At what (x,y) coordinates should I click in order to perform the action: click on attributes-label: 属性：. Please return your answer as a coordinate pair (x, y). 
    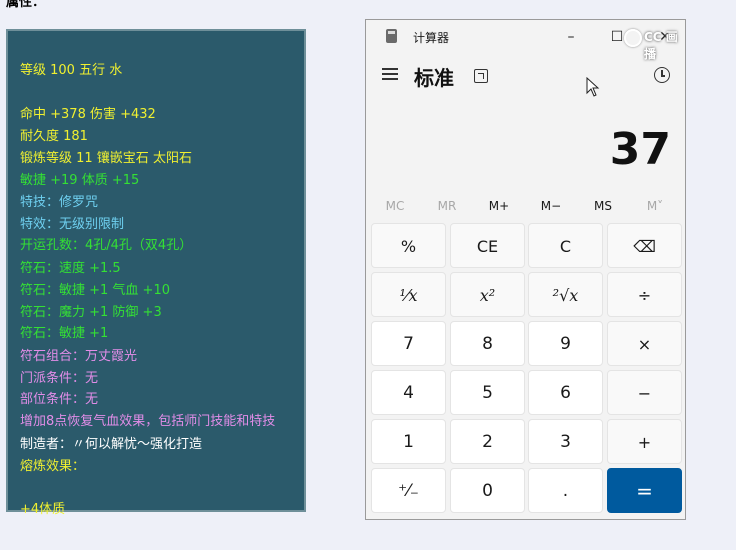
    Looking at the image, I should click on (26, 5).